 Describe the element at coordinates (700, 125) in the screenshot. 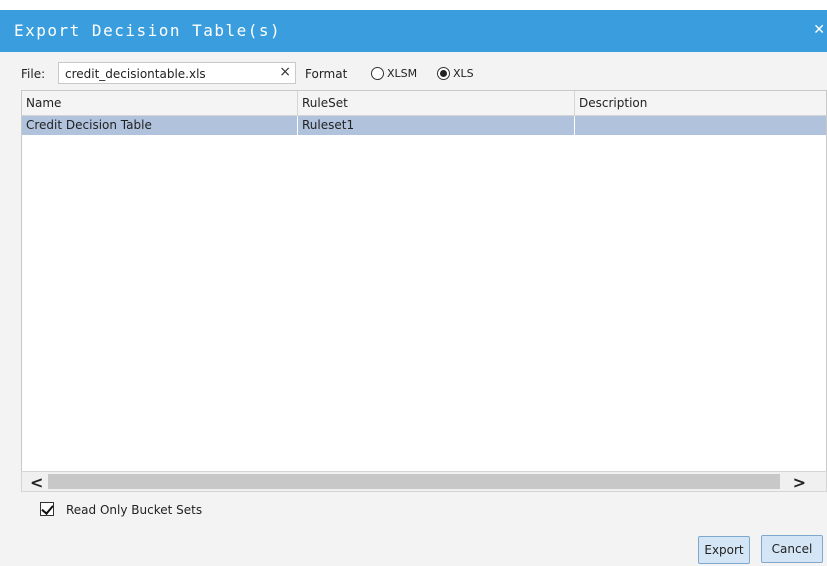

I see `cell-description` at that location.